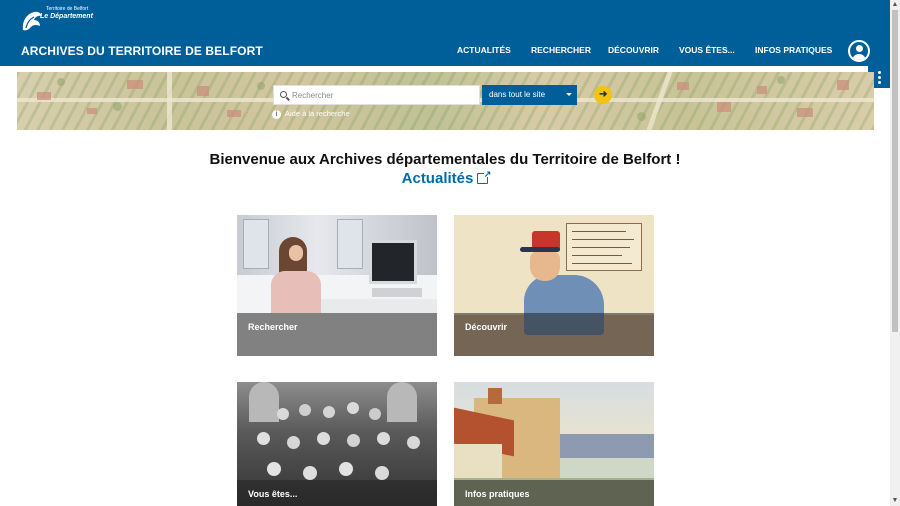  What do you see at coordinates (32, 21) in the screenshot?
I see `lion-logo-icon` at bounding box center [32, 21].